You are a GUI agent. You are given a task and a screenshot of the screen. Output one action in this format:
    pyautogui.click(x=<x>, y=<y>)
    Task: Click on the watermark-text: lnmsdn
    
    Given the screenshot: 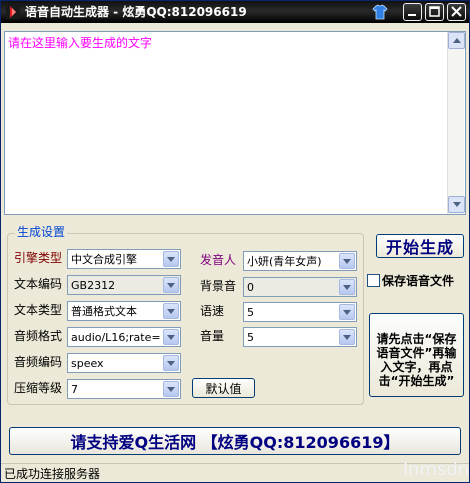 What is the action you would take?
    pyautogui.click(x=436, y=469)
    